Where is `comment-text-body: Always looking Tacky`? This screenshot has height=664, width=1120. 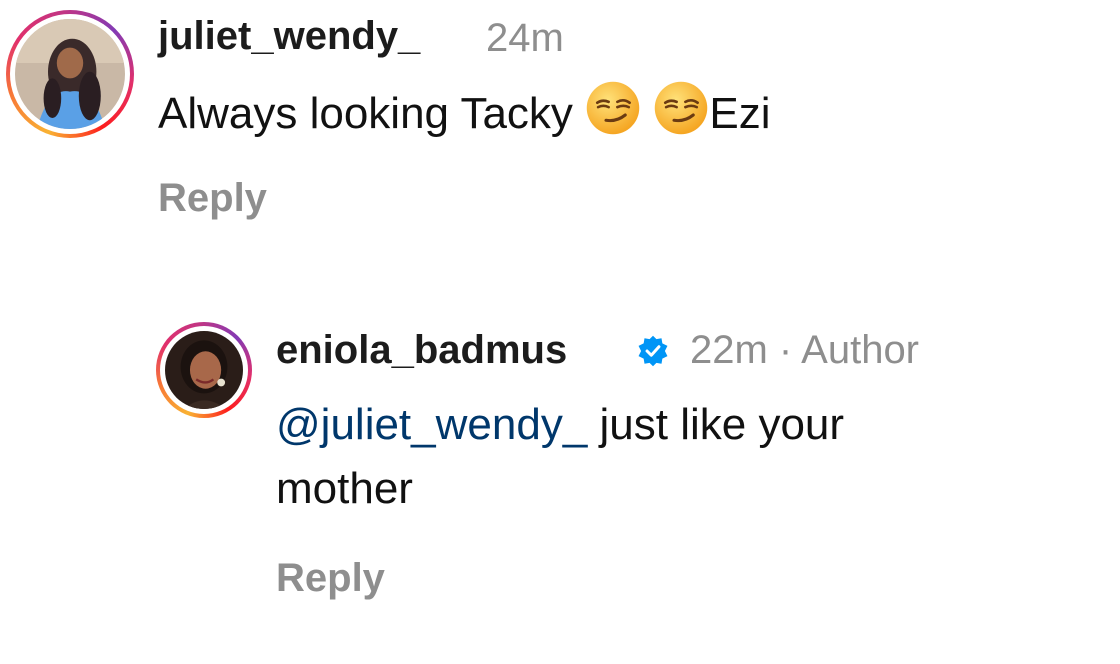
comment-text-body: Always looking Tacky is located at coordinates (372, 113).